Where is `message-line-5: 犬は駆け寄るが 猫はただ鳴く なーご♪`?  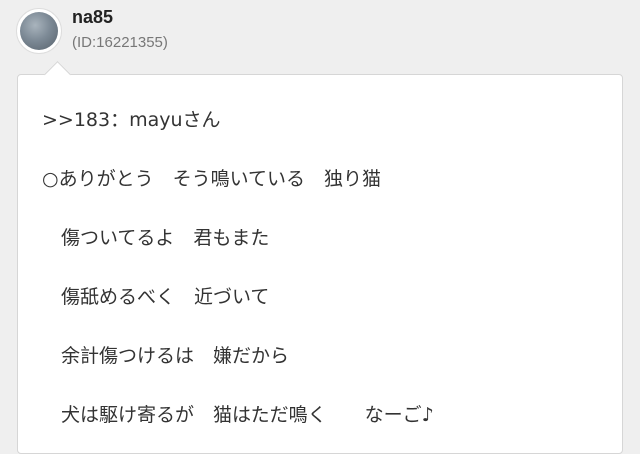 message-line-5: 犬は駆け寄るが 猫はただ鳴く なーご♪ is located at coordinates (238, 415).